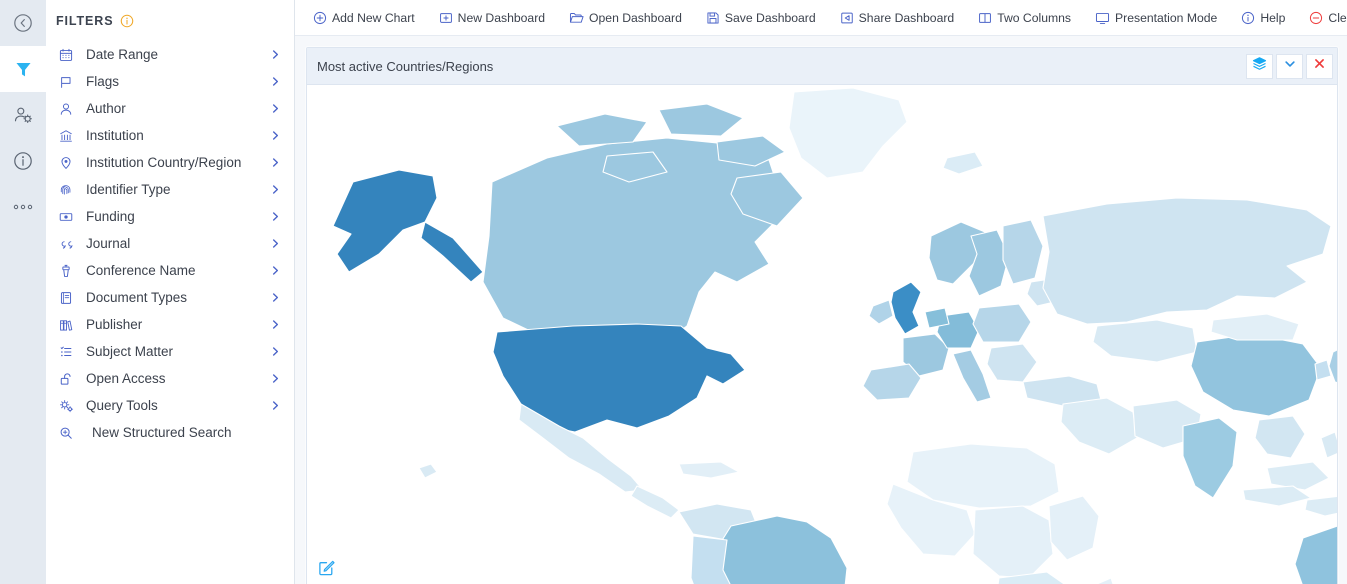  What do you see at coordinates (446, 18) in the screenshot?
I see `new-dashboard-icon` at bounding box center [446, 18].